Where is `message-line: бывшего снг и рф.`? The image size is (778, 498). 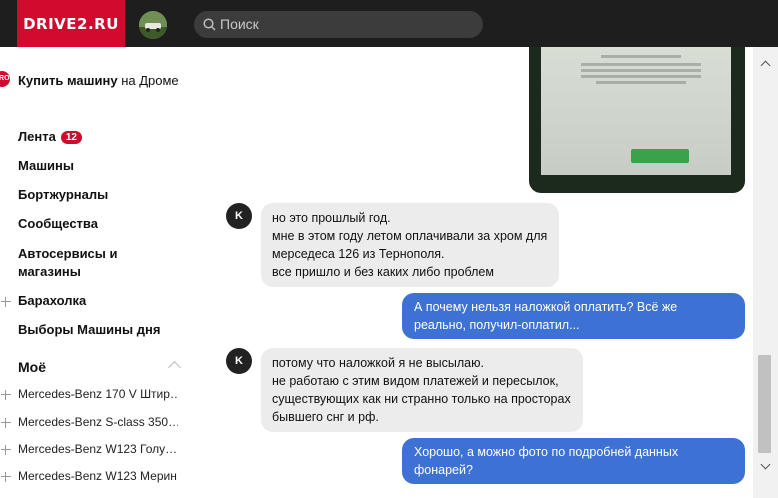 message-line: бывшего снг и рф. is located at coordinates (325, 417).